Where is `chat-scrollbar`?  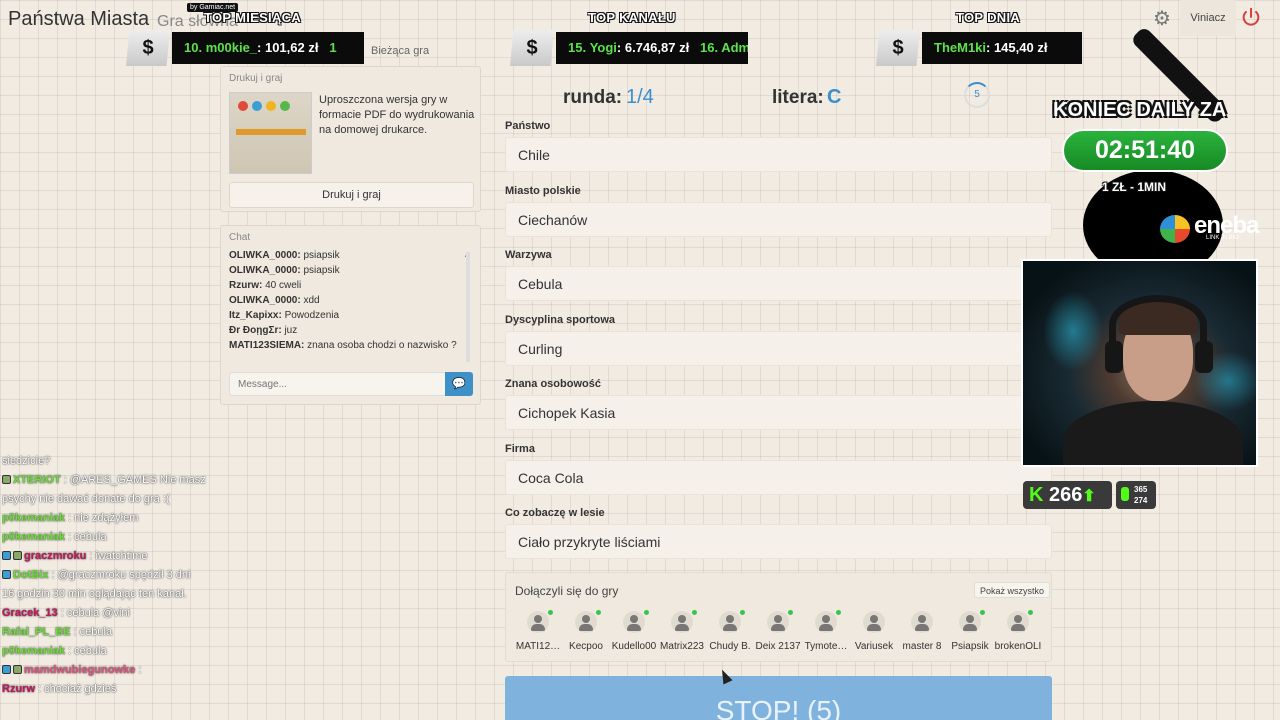
chat-scrollbar is located at coordinates (468, 307).